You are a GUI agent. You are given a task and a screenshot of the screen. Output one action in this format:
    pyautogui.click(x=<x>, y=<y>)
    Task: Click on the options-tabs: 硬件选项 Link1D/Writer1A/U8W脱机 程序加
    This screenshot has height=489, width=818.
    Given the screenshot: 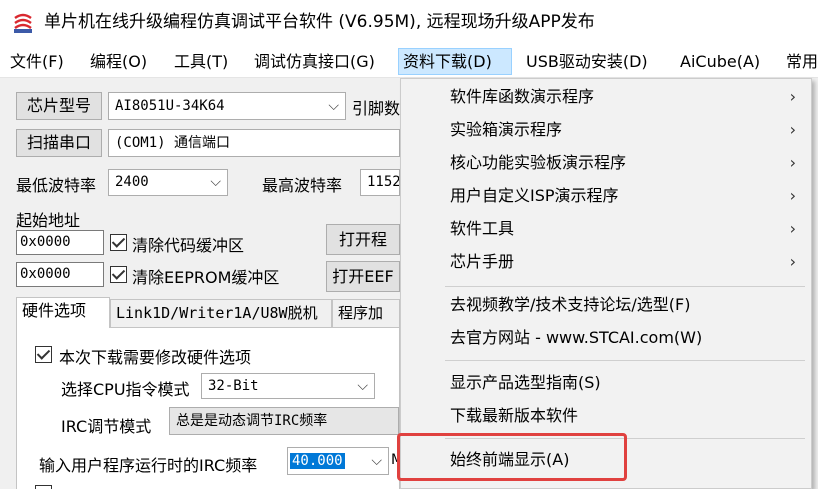 What is the action you would take?
    pyautogui.click(x=208, y=312)
    